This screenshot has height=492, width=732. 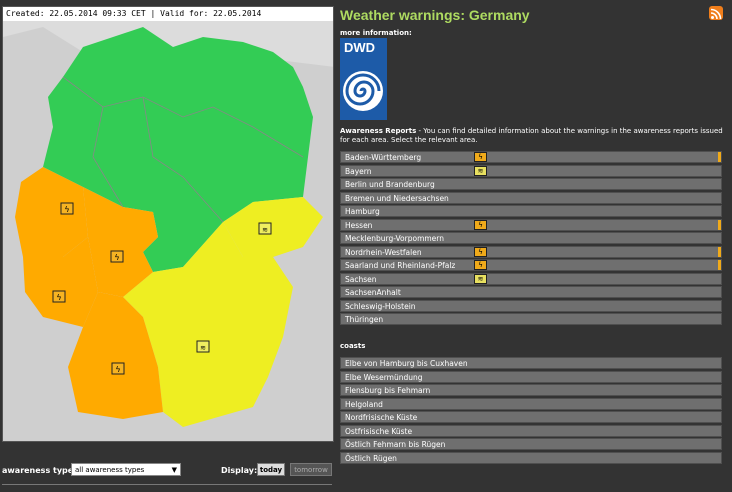 What do you see at coordinates (531, 444) in the screenshot?
I see `coast-row: Östlich Fehmarn bis Rügen` at bounding box center [531, 444].